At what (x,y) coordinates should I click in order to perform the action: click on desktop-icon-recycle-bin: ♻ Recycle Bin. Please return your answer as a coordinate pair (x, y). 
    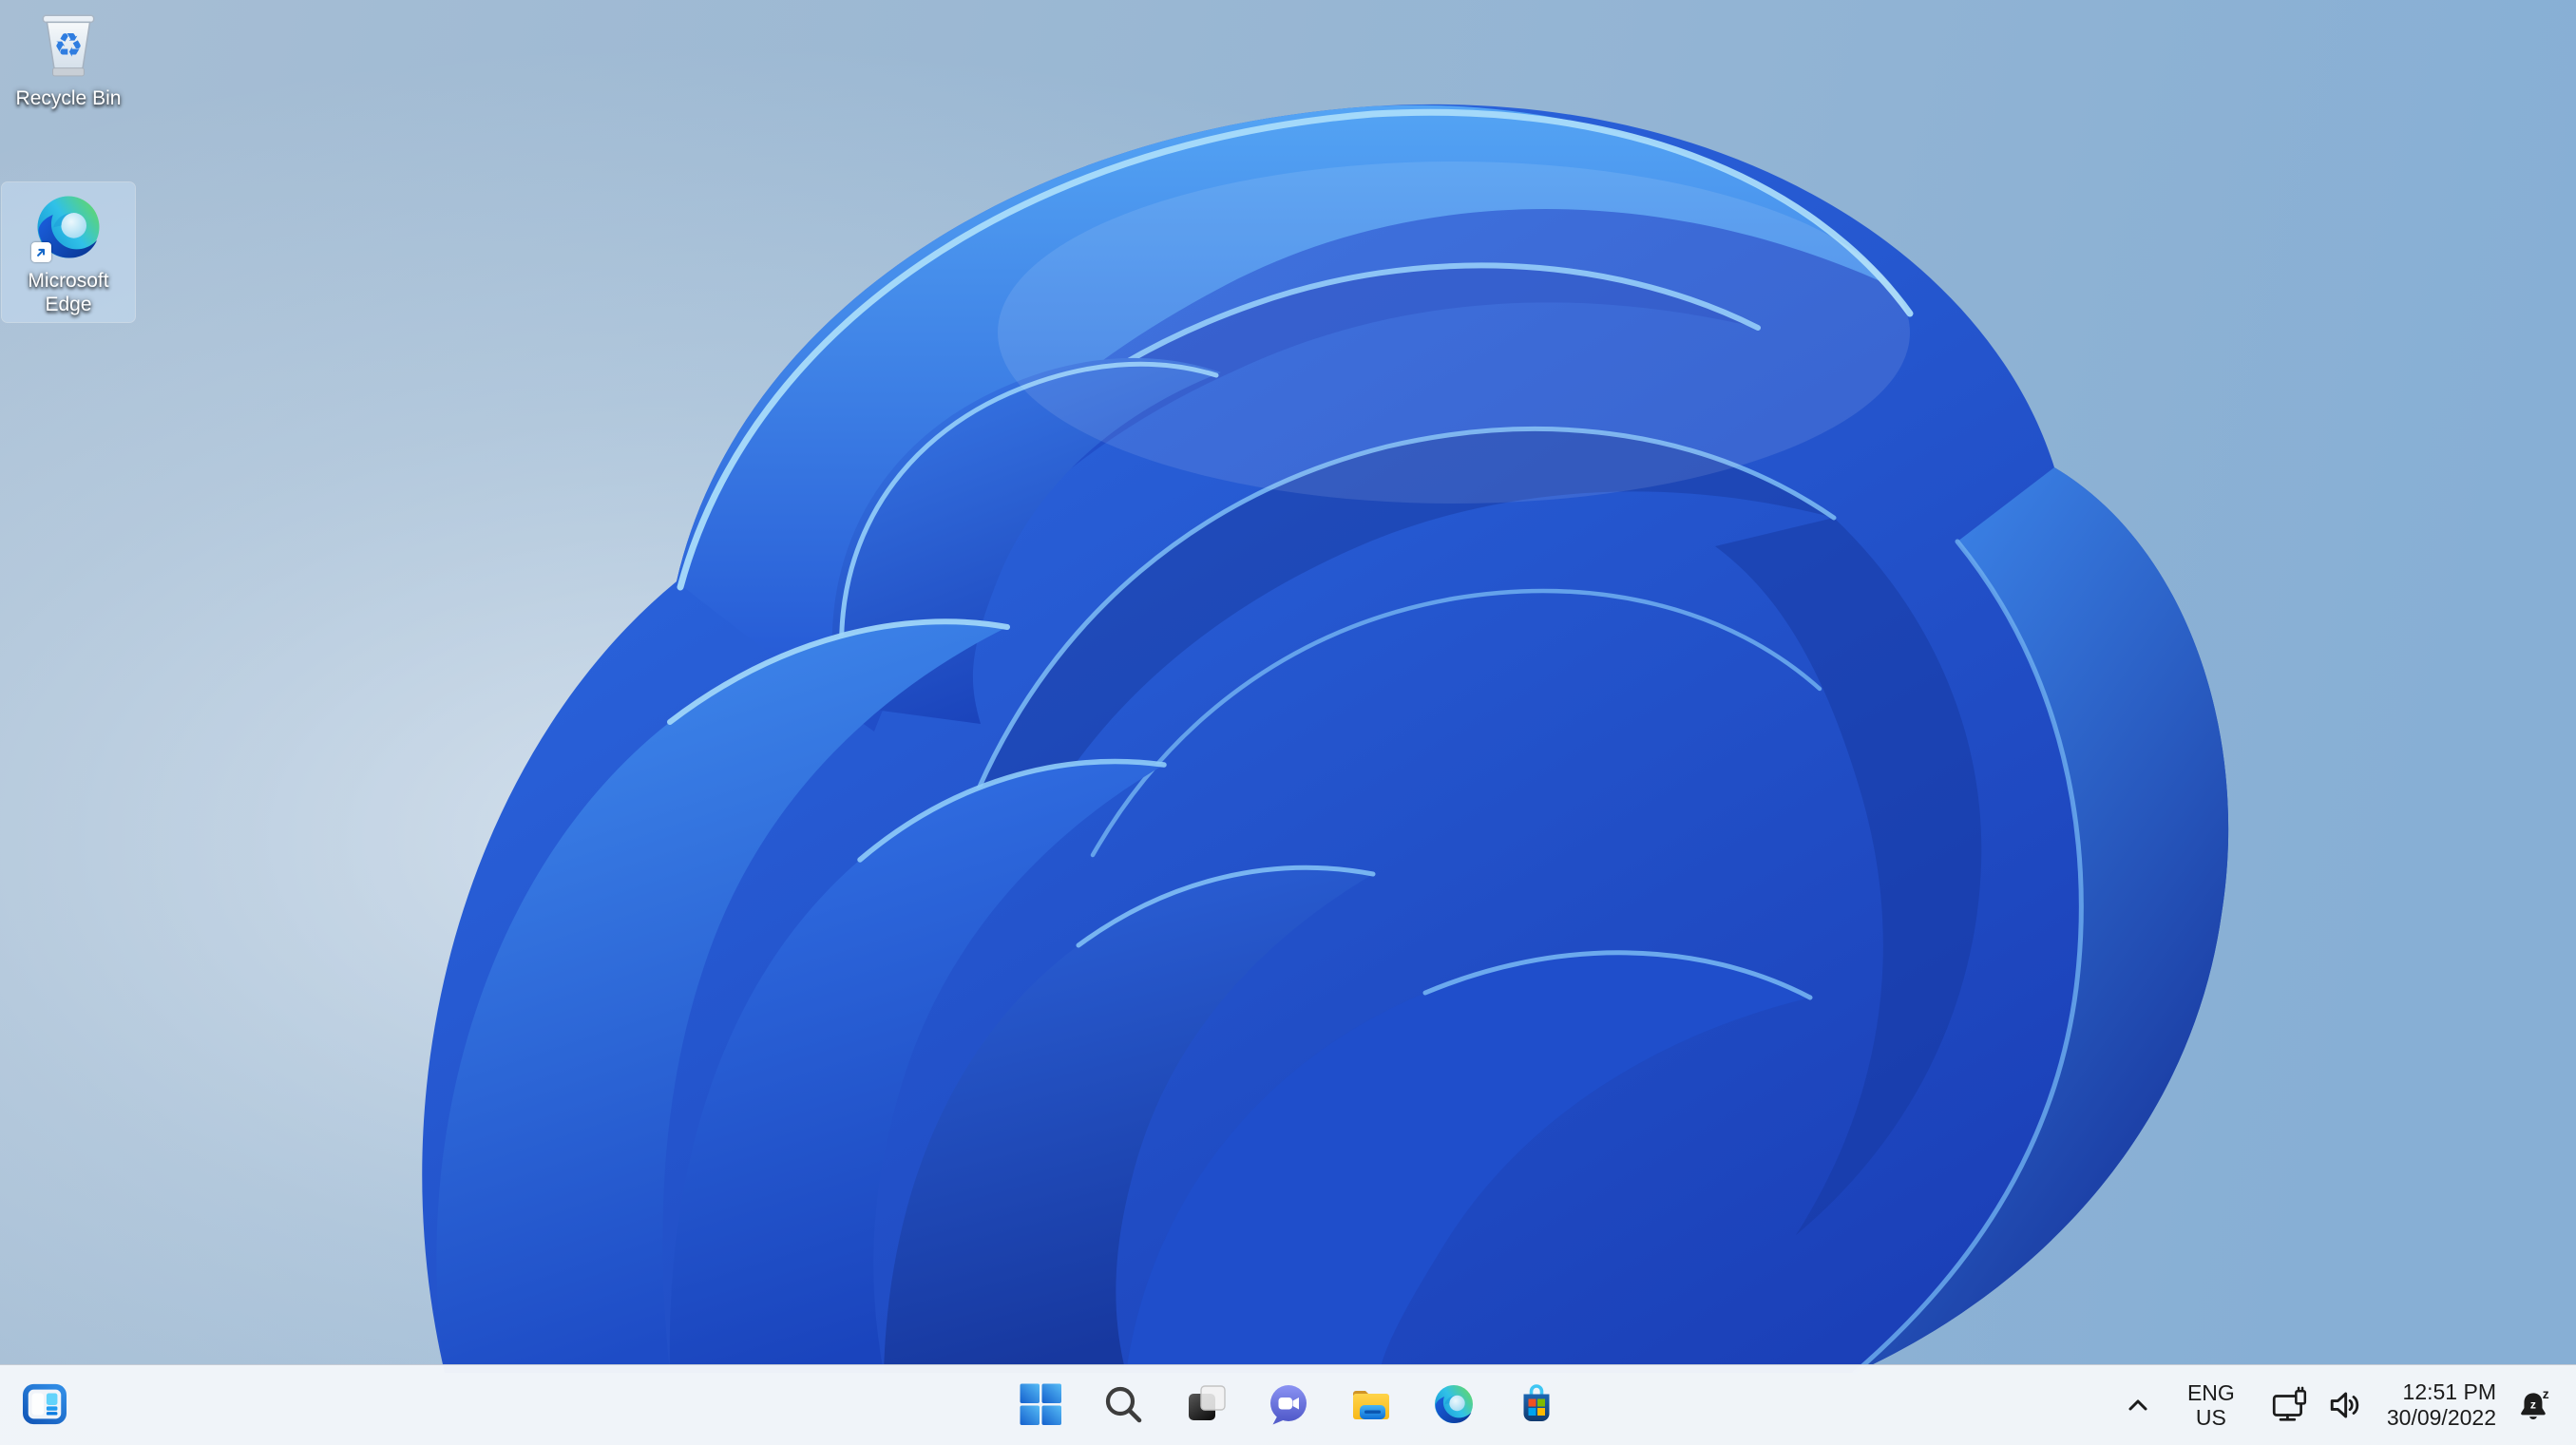
    Looking at the image, I should click on (68, 58).